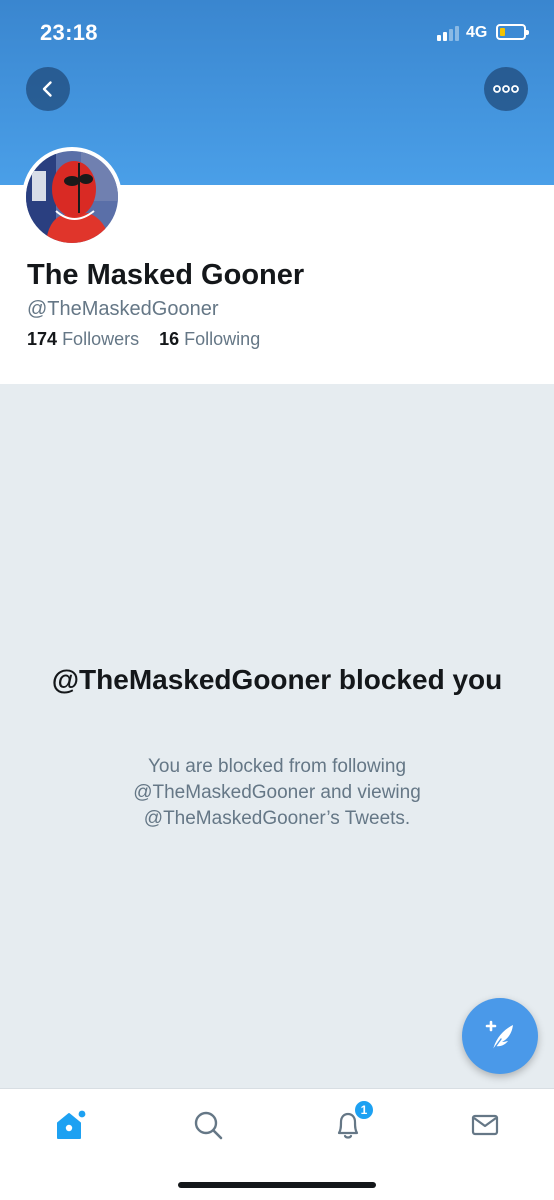 This screenshot has width=554, height=1200. What do you see at coordinates (277, 679) in the screenshot?
I see `blocked-title: @TheMaskedGooner blocked you` at bounding box center [277, 679].